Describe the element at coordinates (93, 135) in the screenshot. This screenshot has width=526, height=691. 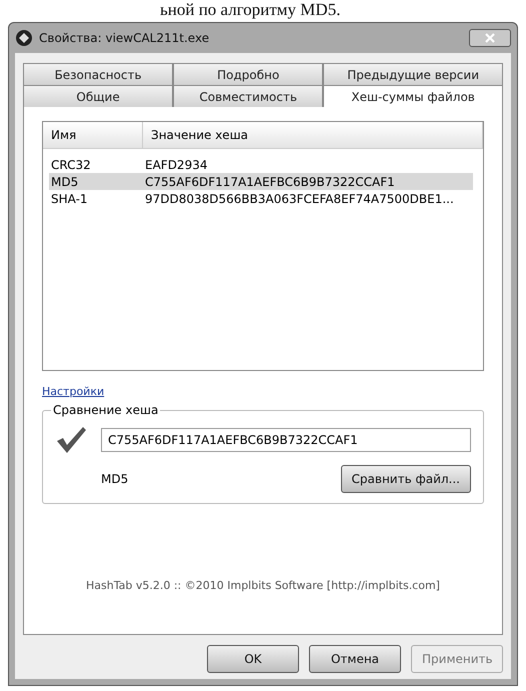
I see `column-header: Имя` at that location.